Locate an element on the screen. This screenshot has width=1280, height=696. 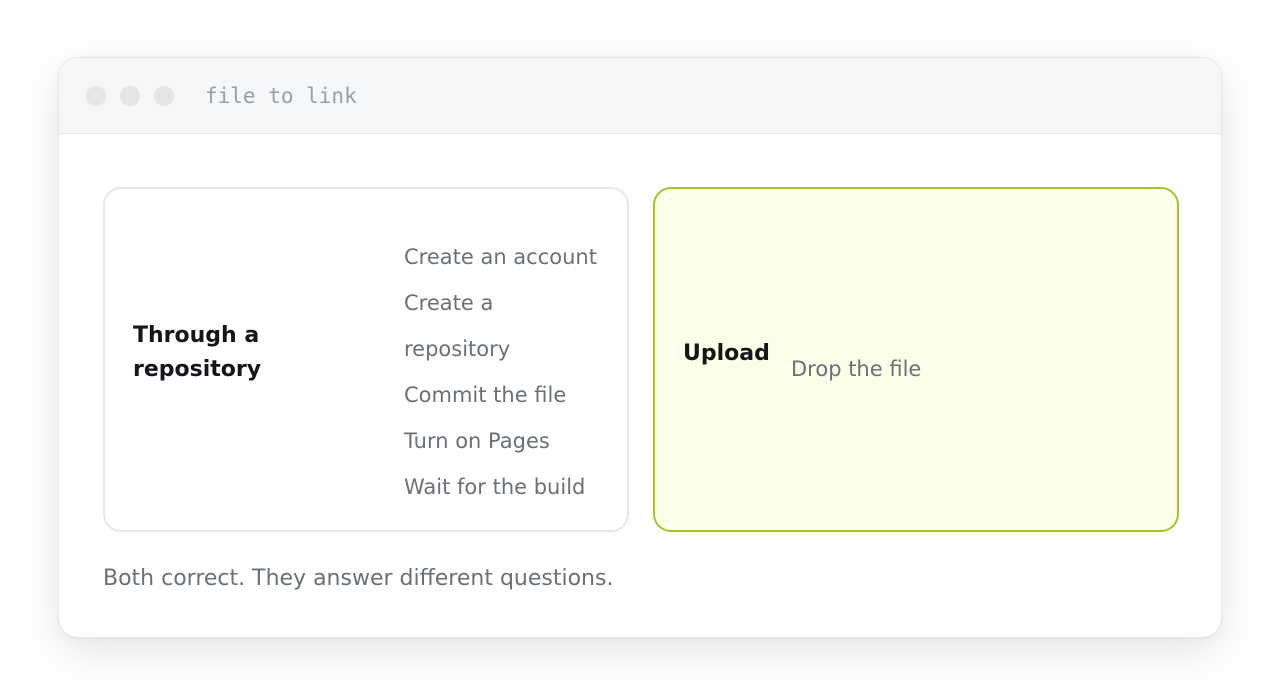
repository-step: Create a repository is located at coordinates (457, 326).